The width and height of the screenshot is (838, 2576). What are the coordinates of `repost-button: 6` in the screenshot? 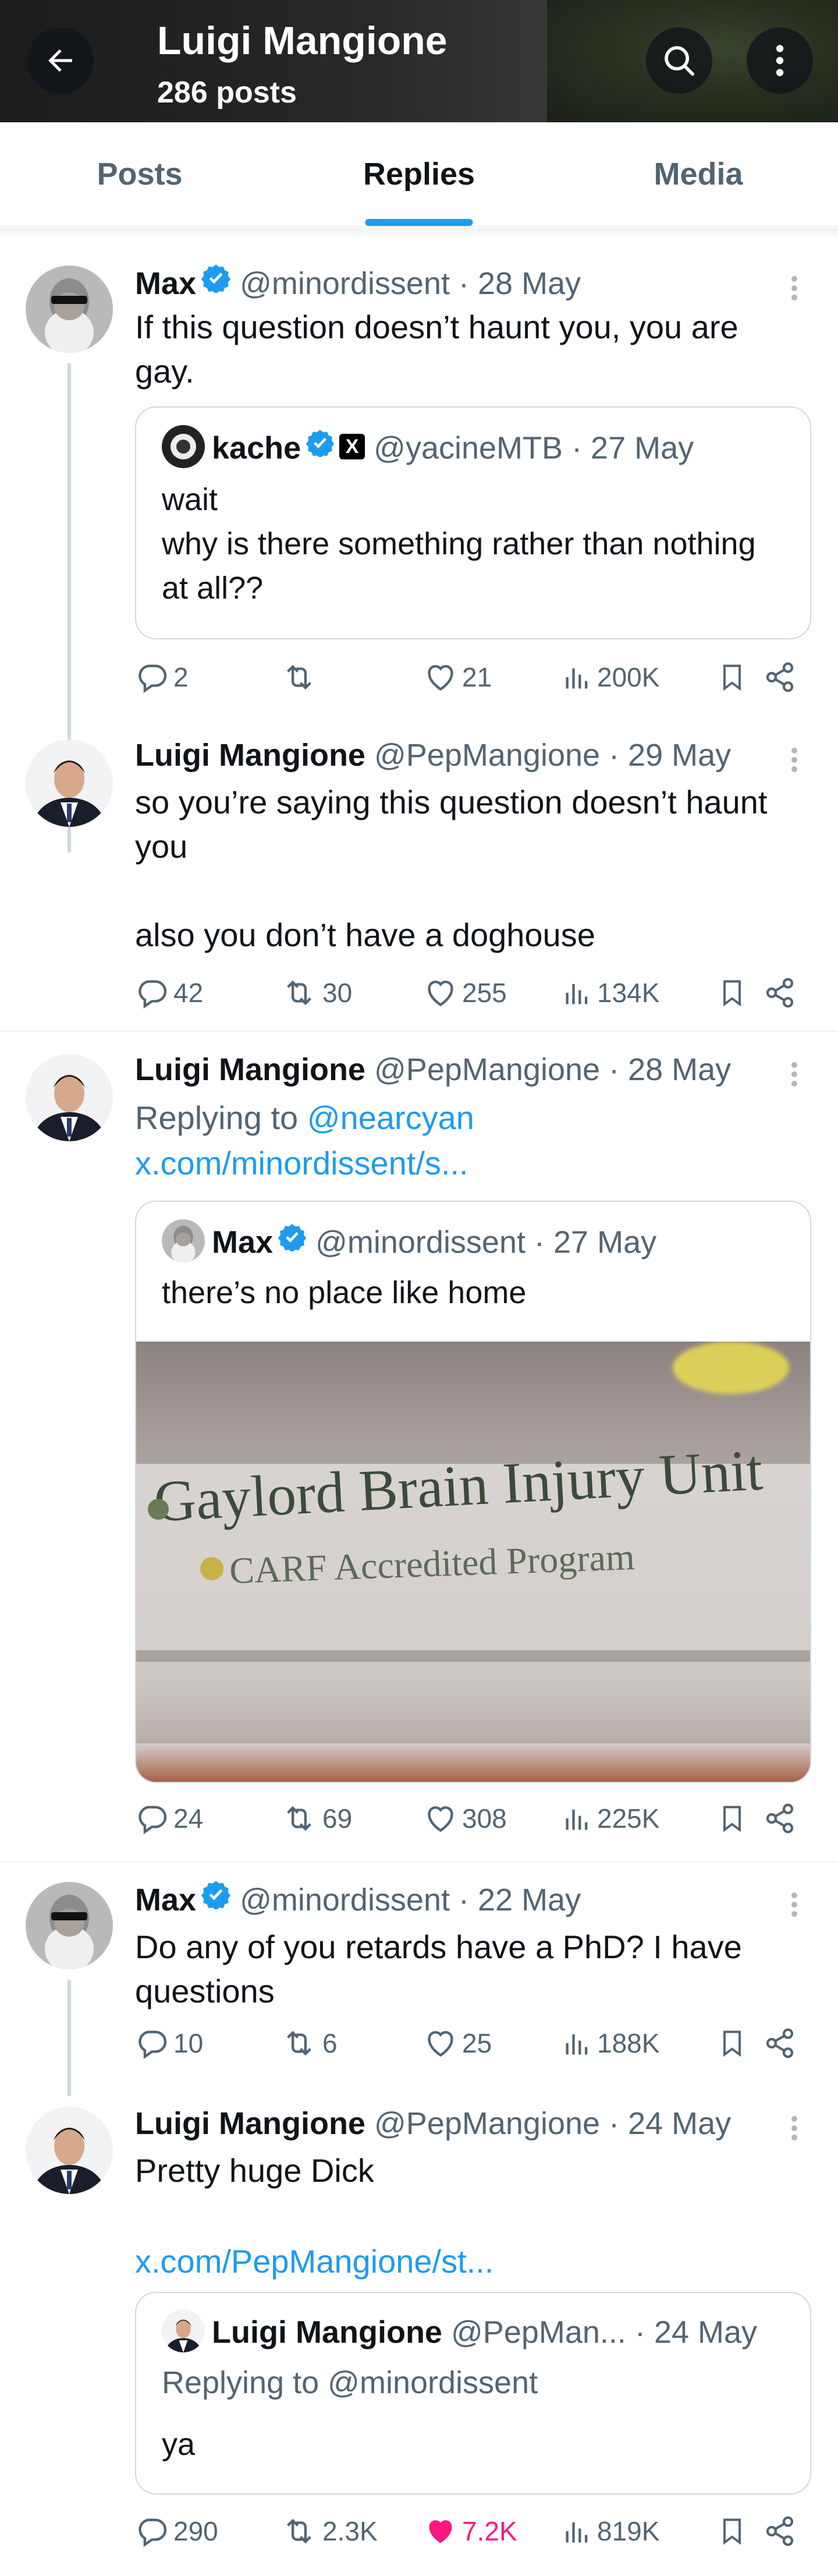 It's located at (309, 2044).